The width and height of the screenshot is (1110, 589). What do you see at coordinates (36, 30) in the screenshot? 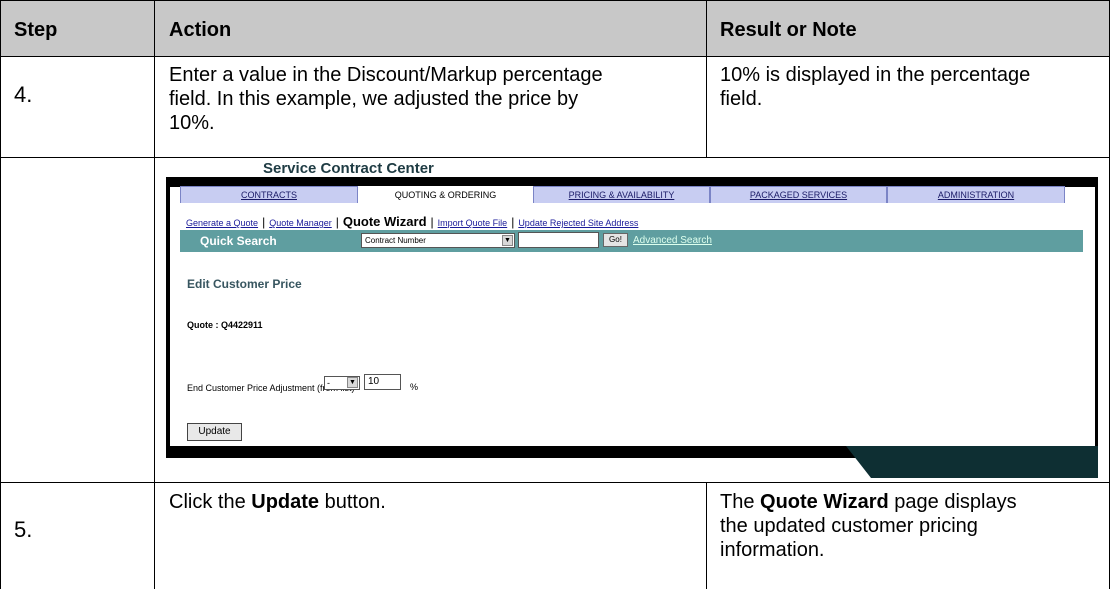
I see `header-step: Step` at bounding box center [36, 30].